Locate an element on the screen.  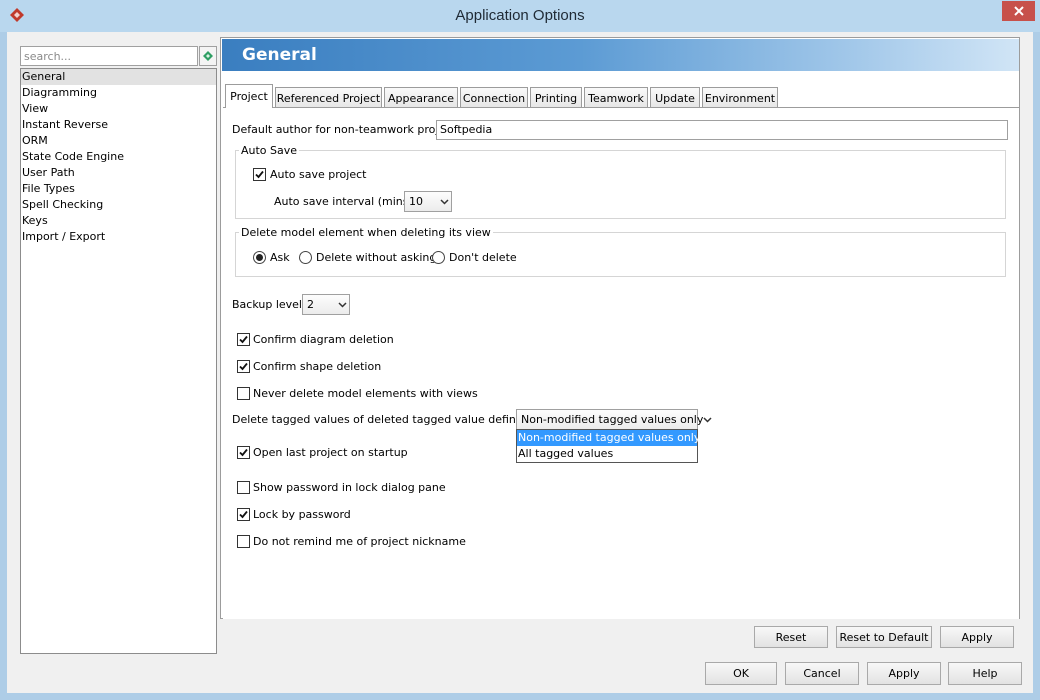
confirm-diagram-deletion-checkbox is located at coordinates (243, 339).